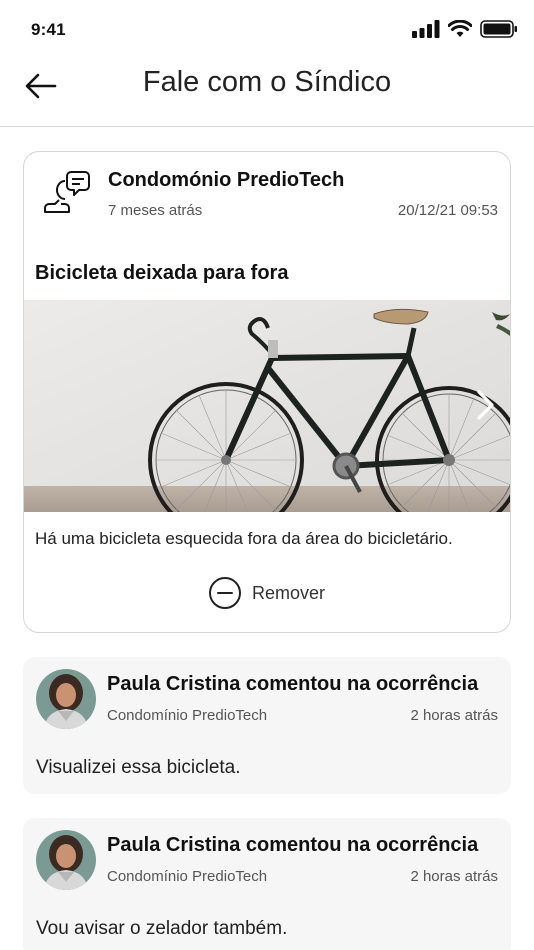 Image resolution: width=534 pixels, height=950 pixels. I want to click on status-bar: 9:41, so click(267, 30).